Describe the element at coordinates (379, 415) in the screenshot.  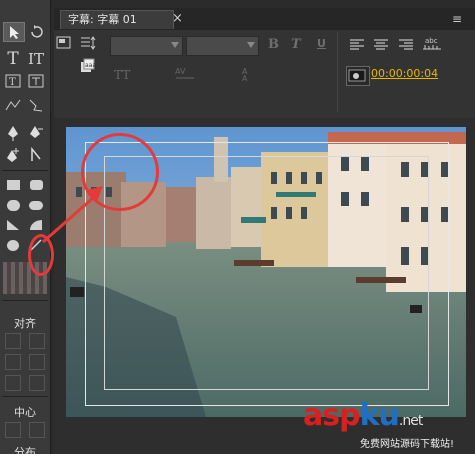
I see `watermark-brand-ku: ku` at that location.